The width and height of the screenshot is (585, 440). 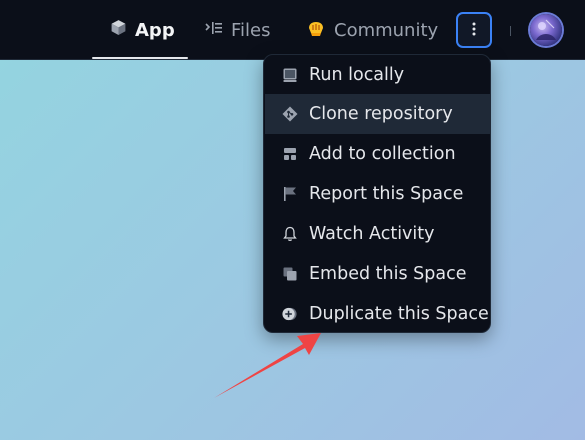 What do you see at coordinates (357, 75) in the screenshot?
I see `menu-item-label: Run locally` at bounding box center [357, 75].